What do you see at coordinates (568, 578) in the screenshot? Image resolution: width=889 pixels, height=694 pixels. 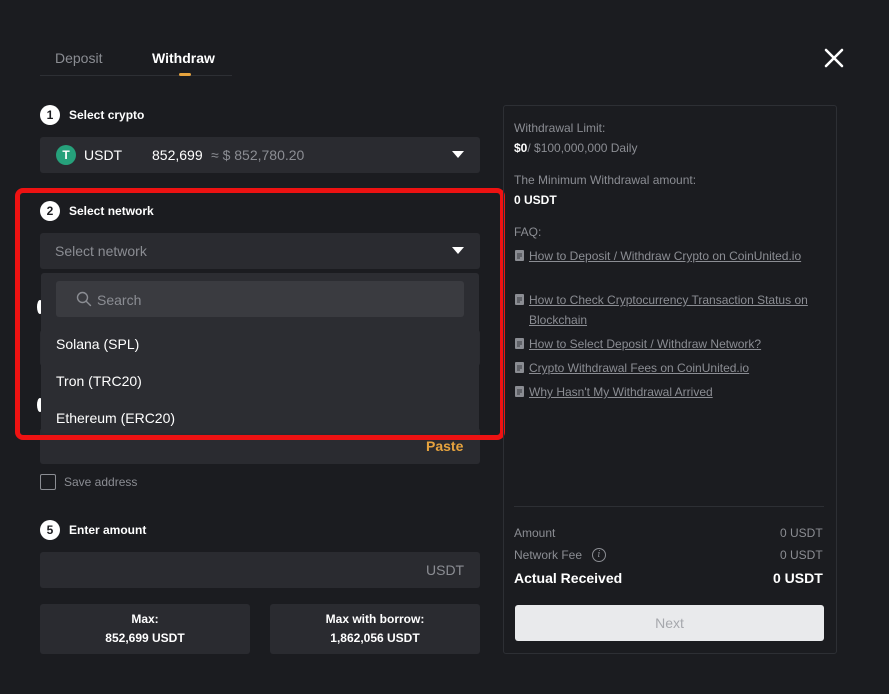 I see `actual-received-label: Actual Received` at bounding box center [568, 578].